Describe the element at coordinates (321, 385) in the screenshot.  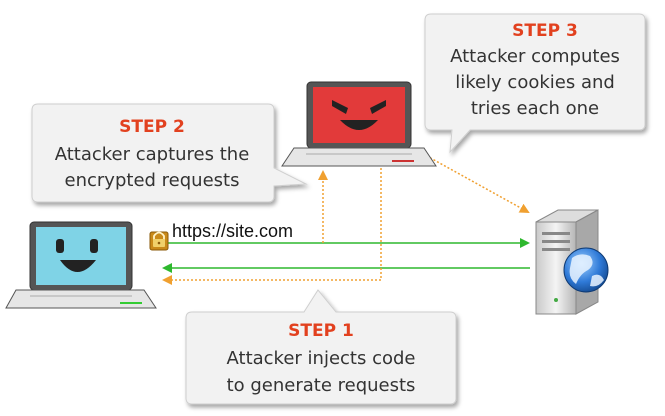
I see `step1-line-2: to generate requests` at that location.